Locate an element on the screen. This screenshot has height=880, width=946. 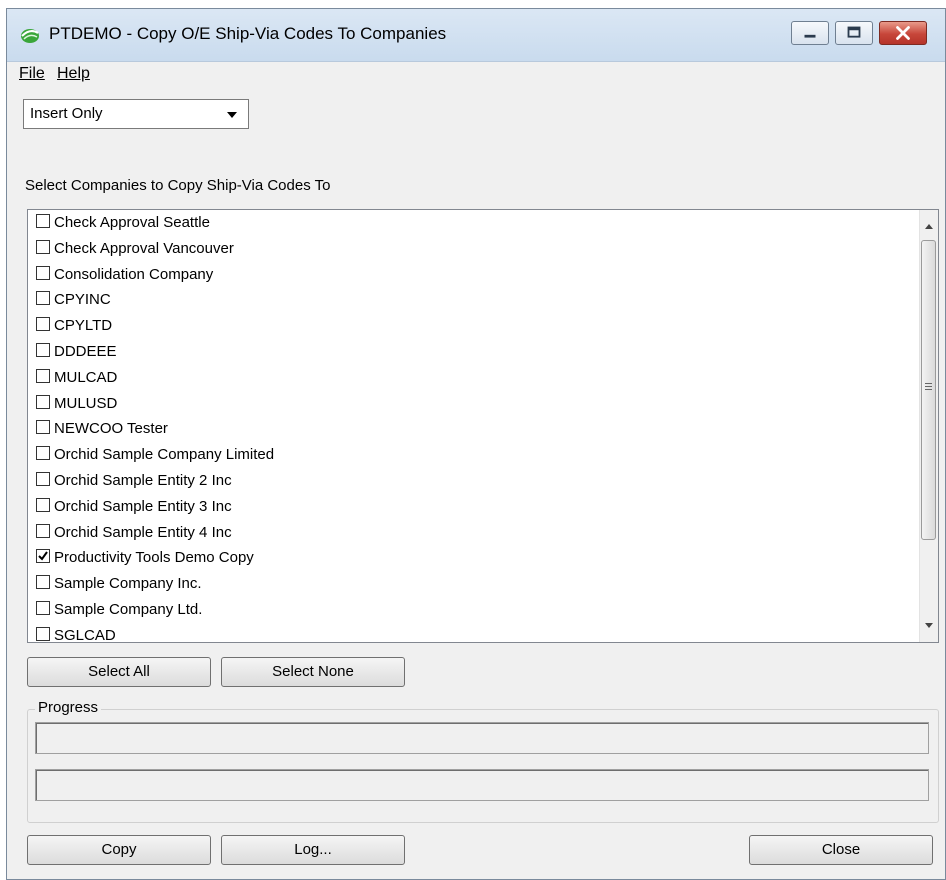
list-item-label: NEWCOO Tester is located at coordinates (111, 429).